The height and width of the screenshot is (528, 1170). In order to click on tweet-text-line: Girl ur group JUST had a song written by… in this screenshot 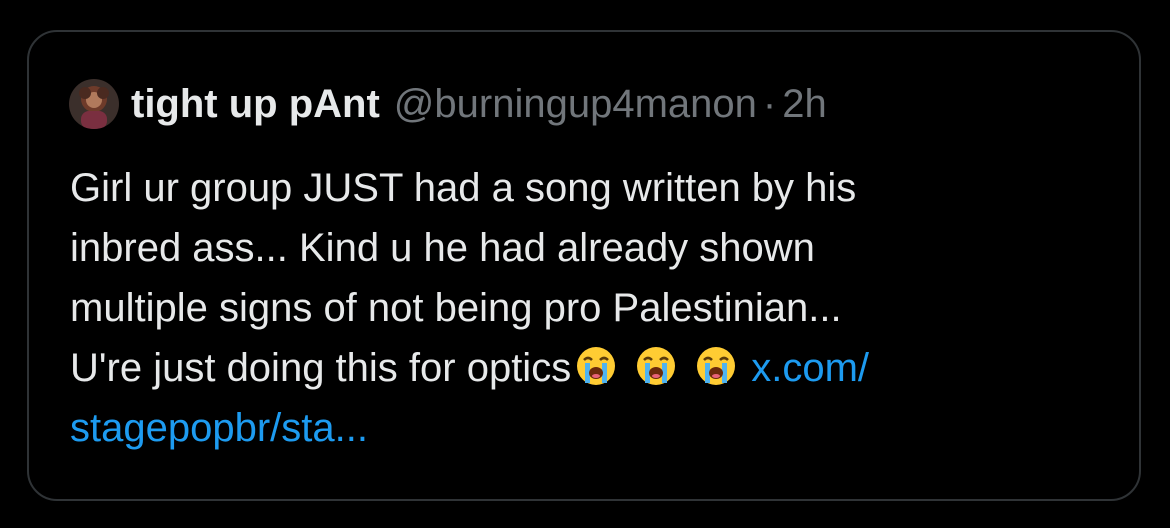, I will do `click(463, 188)`.